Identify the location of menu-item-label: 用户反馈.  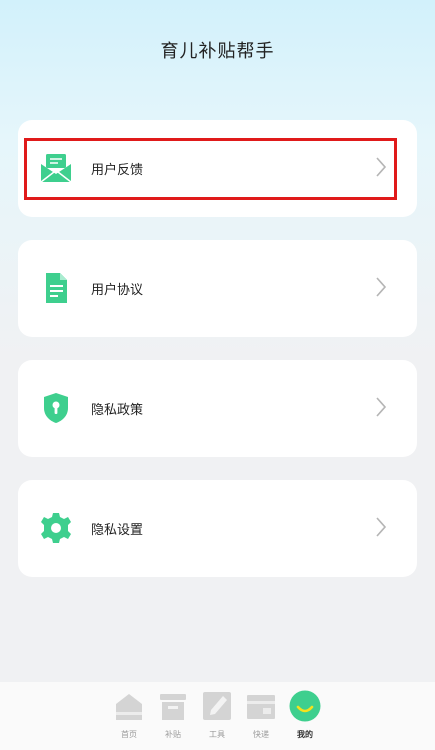
(117, 169).